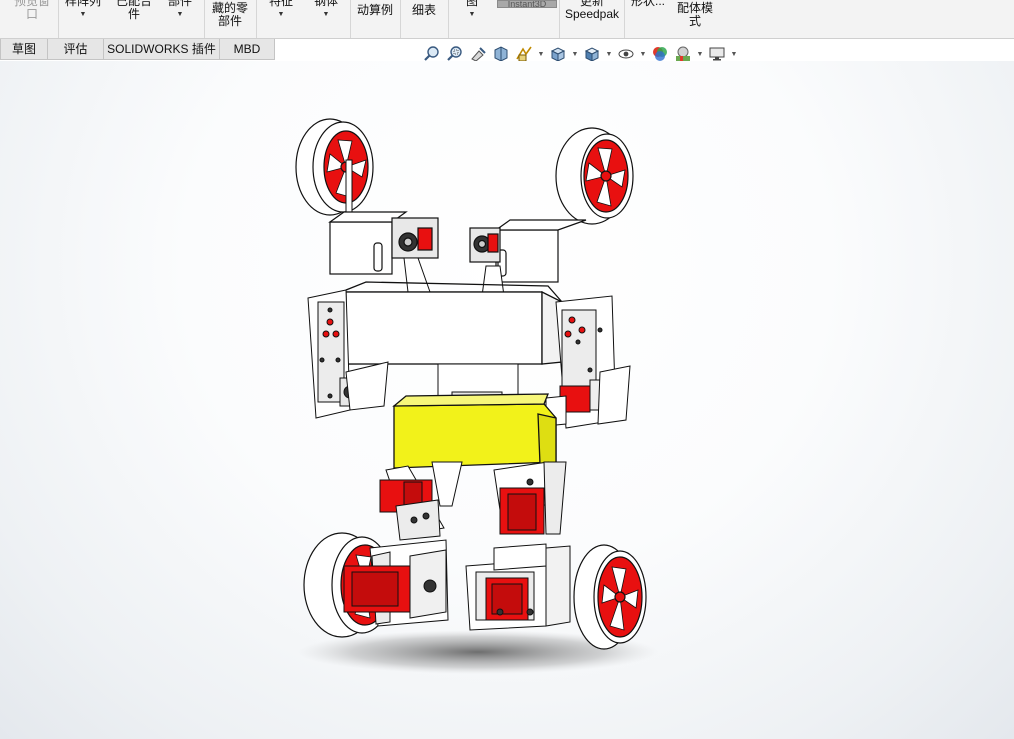 The image size is (1014, 739). I want to click on body-button: 钢体 ▼, so click(326, 19).